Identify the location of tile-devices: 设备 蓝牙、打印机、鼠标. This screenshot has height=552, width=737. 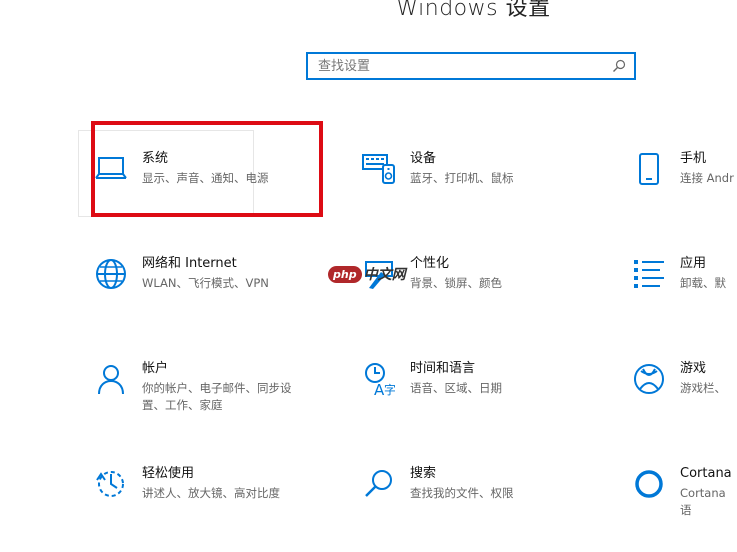
(438, 167).